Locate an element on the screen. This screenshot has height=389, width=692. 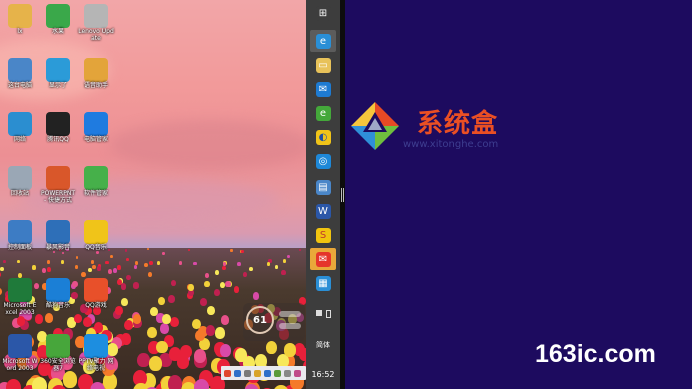
flag-icon is located at coordinates (318, 313).